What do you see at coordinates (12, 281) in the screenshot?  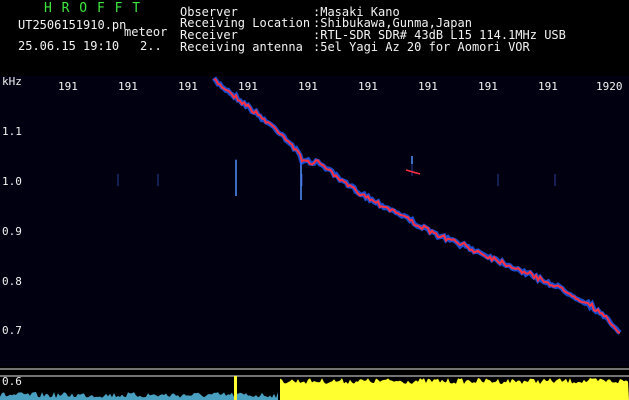 I see `y-tick-label: 0.8` at bounding box center [12, 281].